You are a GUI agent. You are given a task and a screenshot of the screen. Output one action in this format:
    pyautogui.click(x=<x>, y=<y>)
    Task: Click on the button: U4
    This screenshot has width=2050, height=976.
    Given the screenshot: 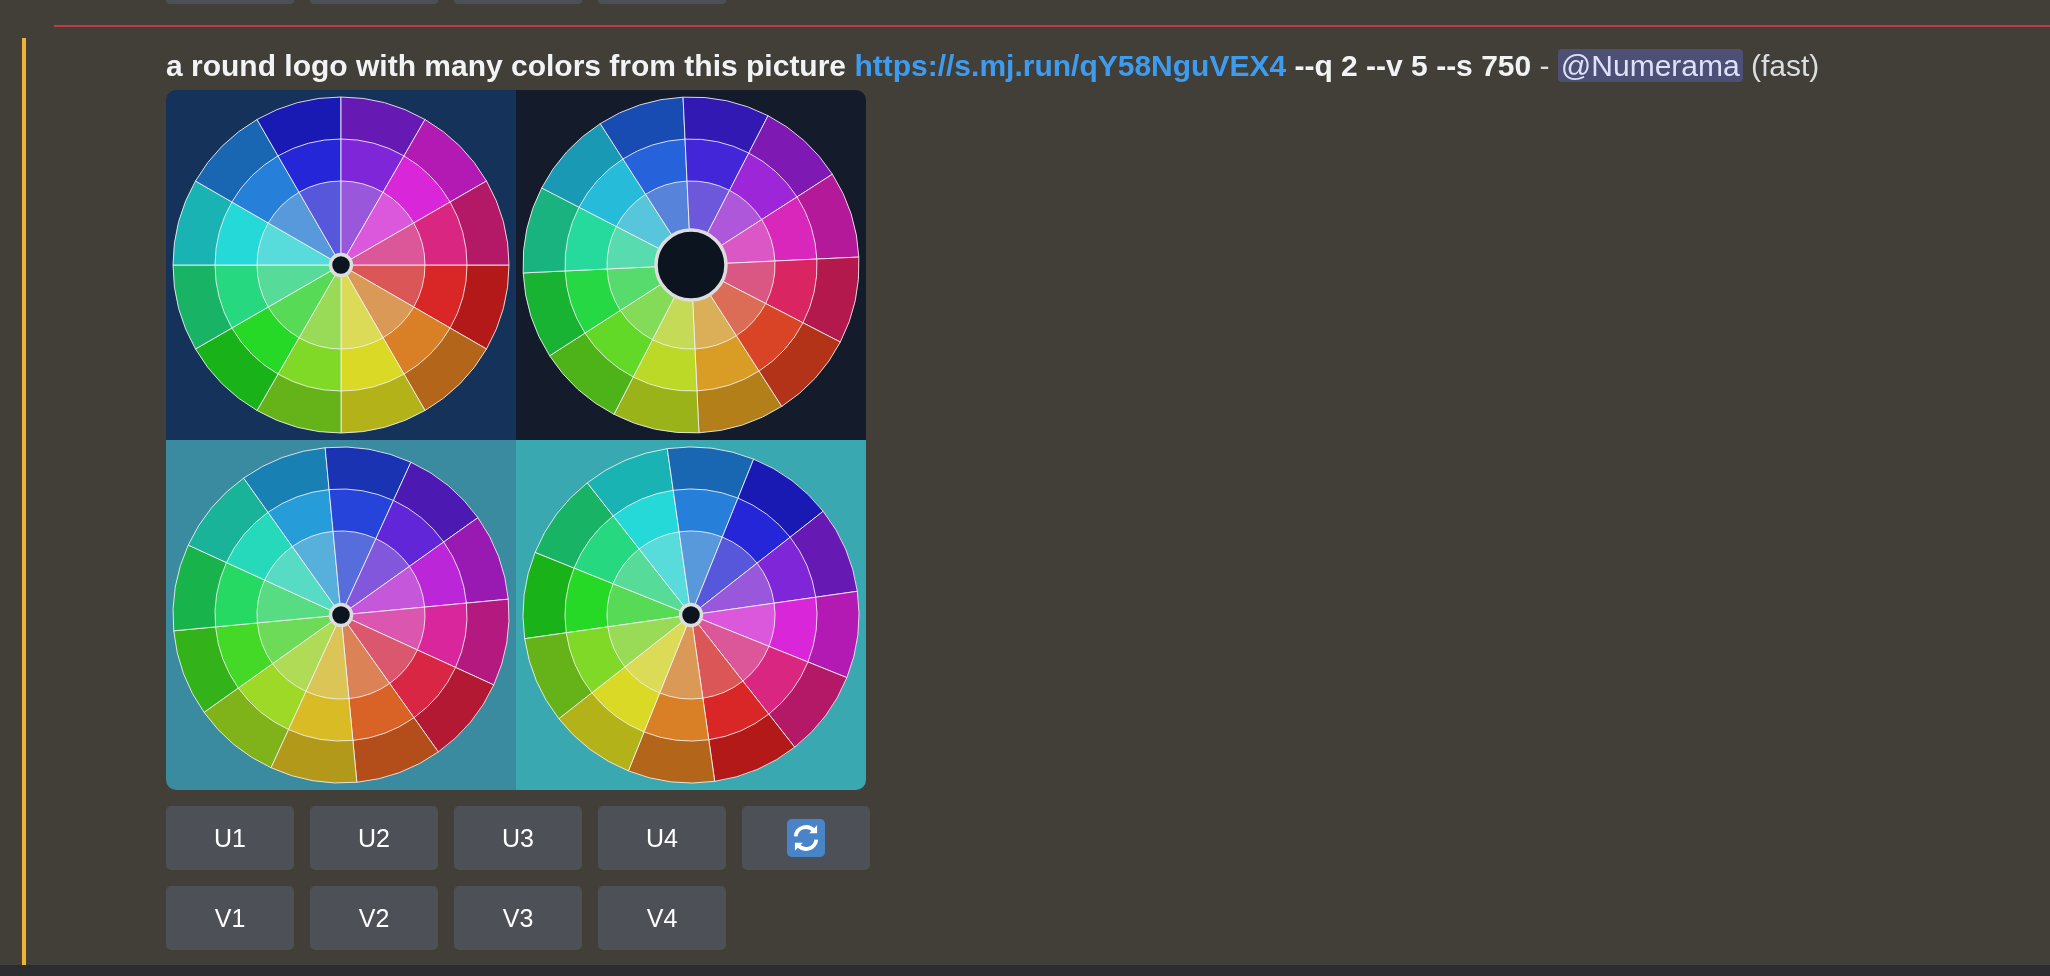 What is the action you would take?
    pyautogui.click(x=662, y=838)
    